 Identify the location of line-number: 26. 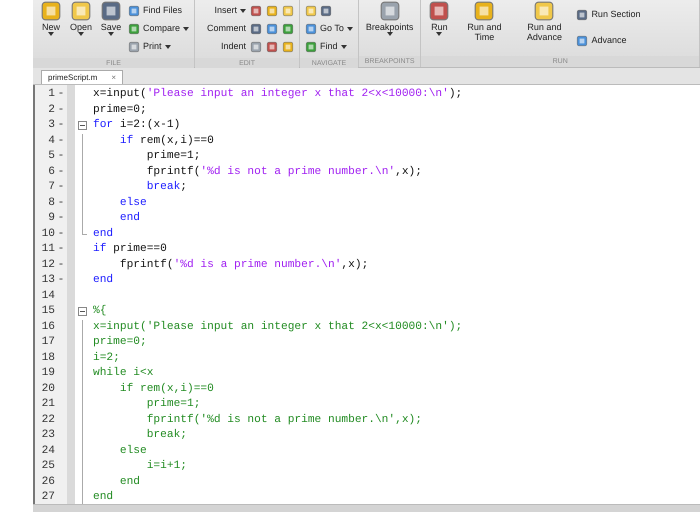
(47, 482).